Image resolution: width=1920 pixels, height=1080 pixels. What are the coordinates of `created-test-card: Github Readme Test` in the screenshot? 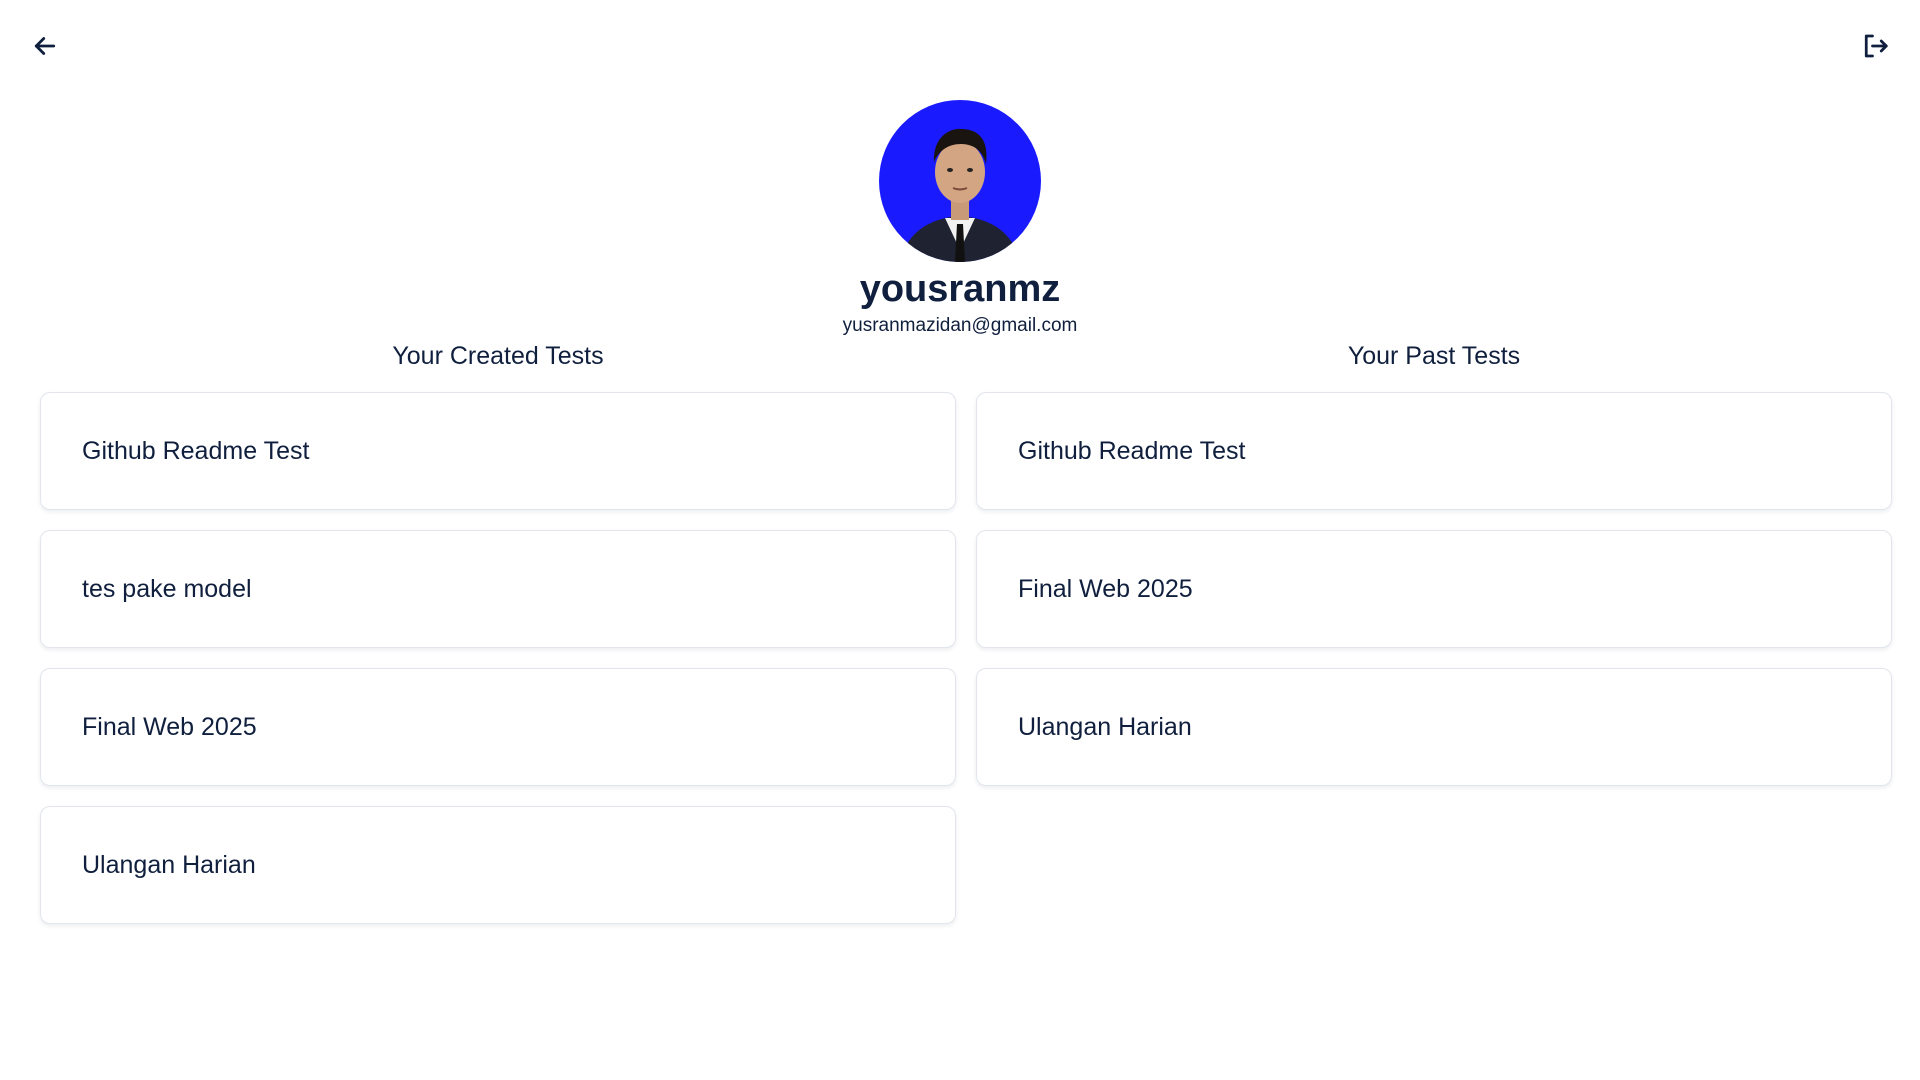 It's located at (498, 451).